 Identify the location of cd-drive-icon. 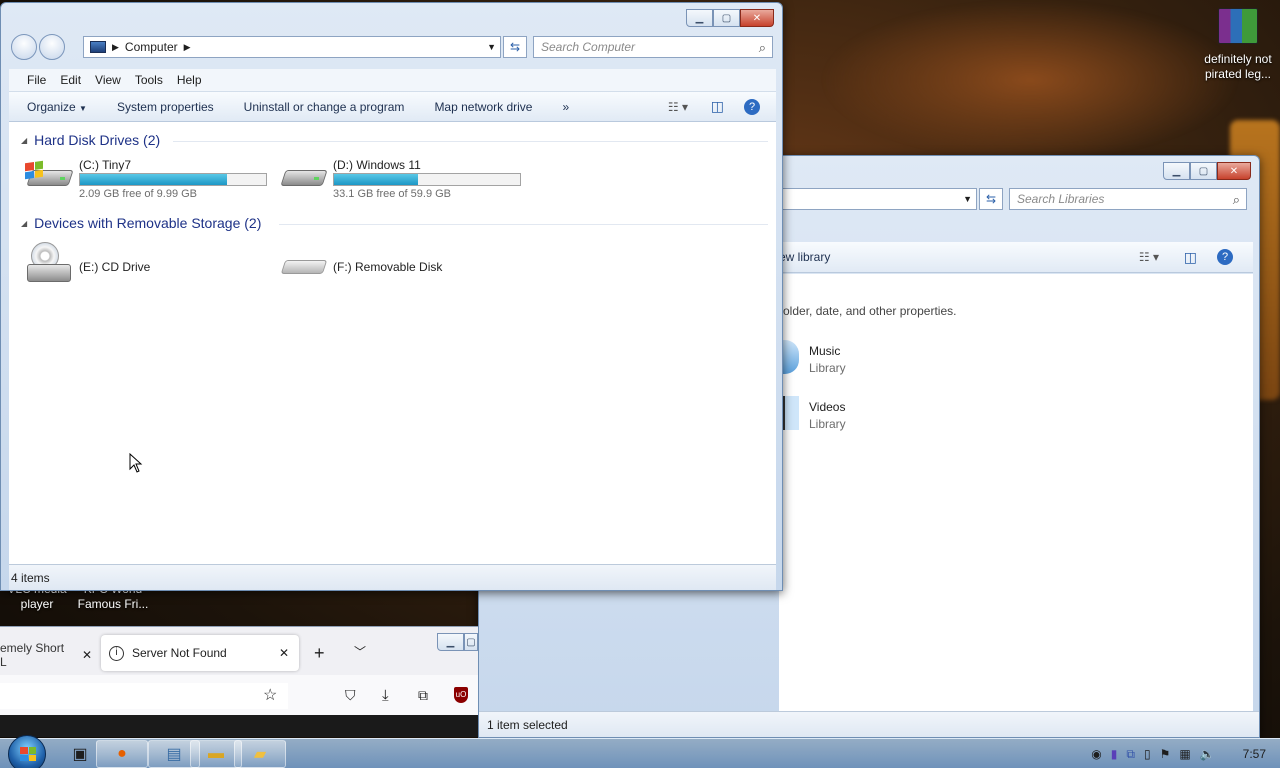
(49, 264).